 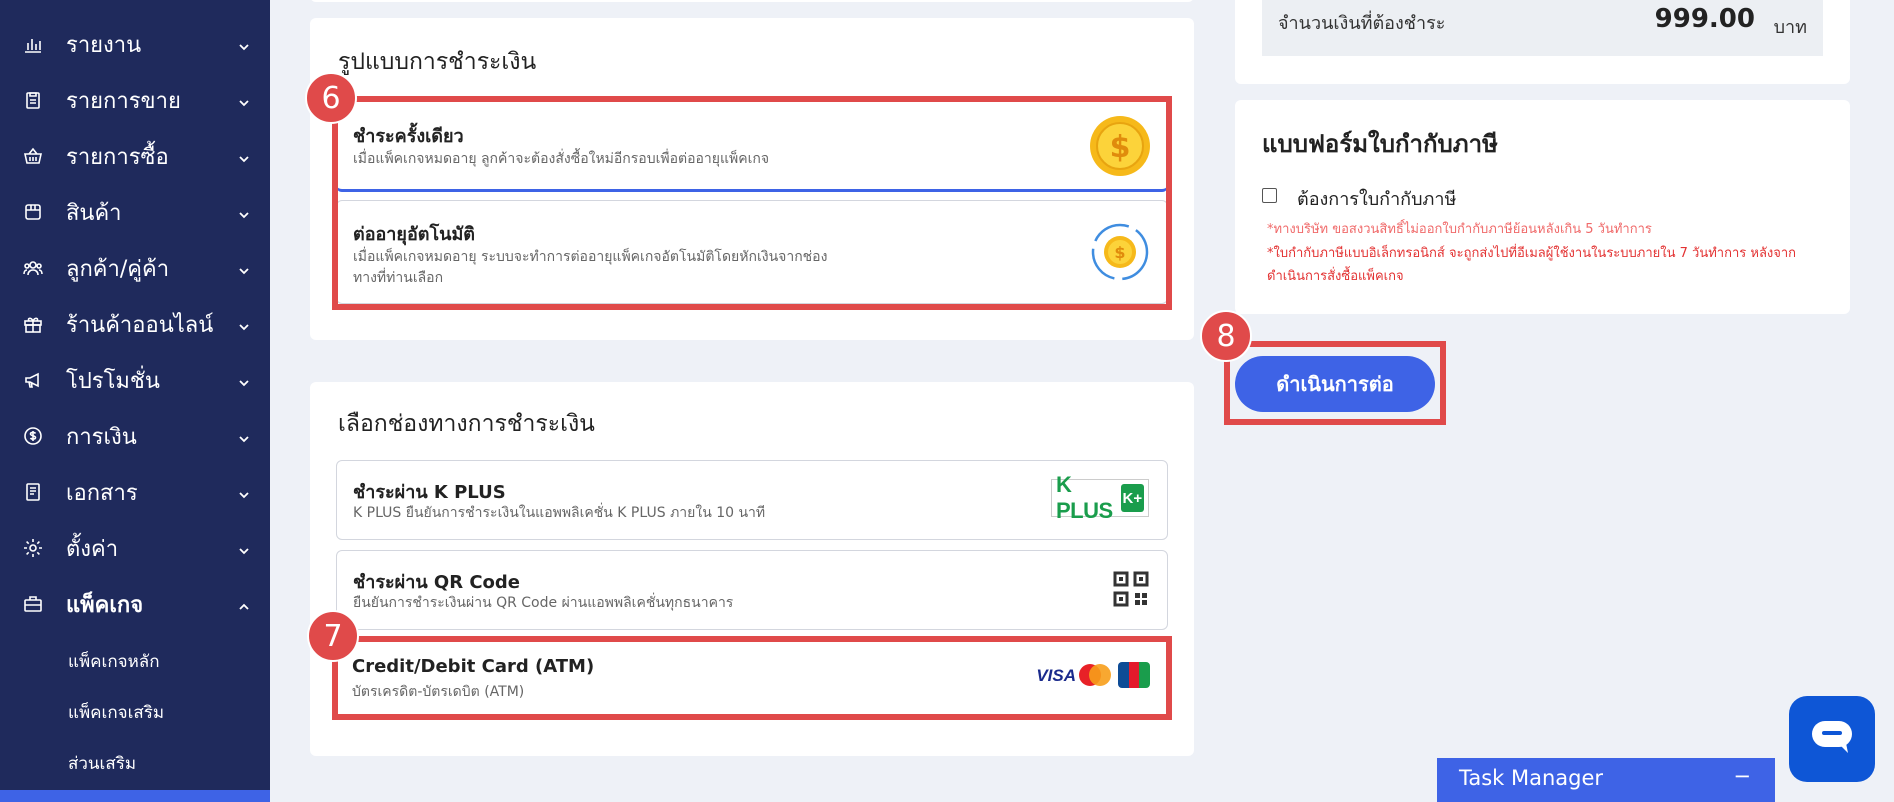 I want to click on sidebar-item-online-store: ร้านค้าออนไลน์, so click(x=135, y=324).